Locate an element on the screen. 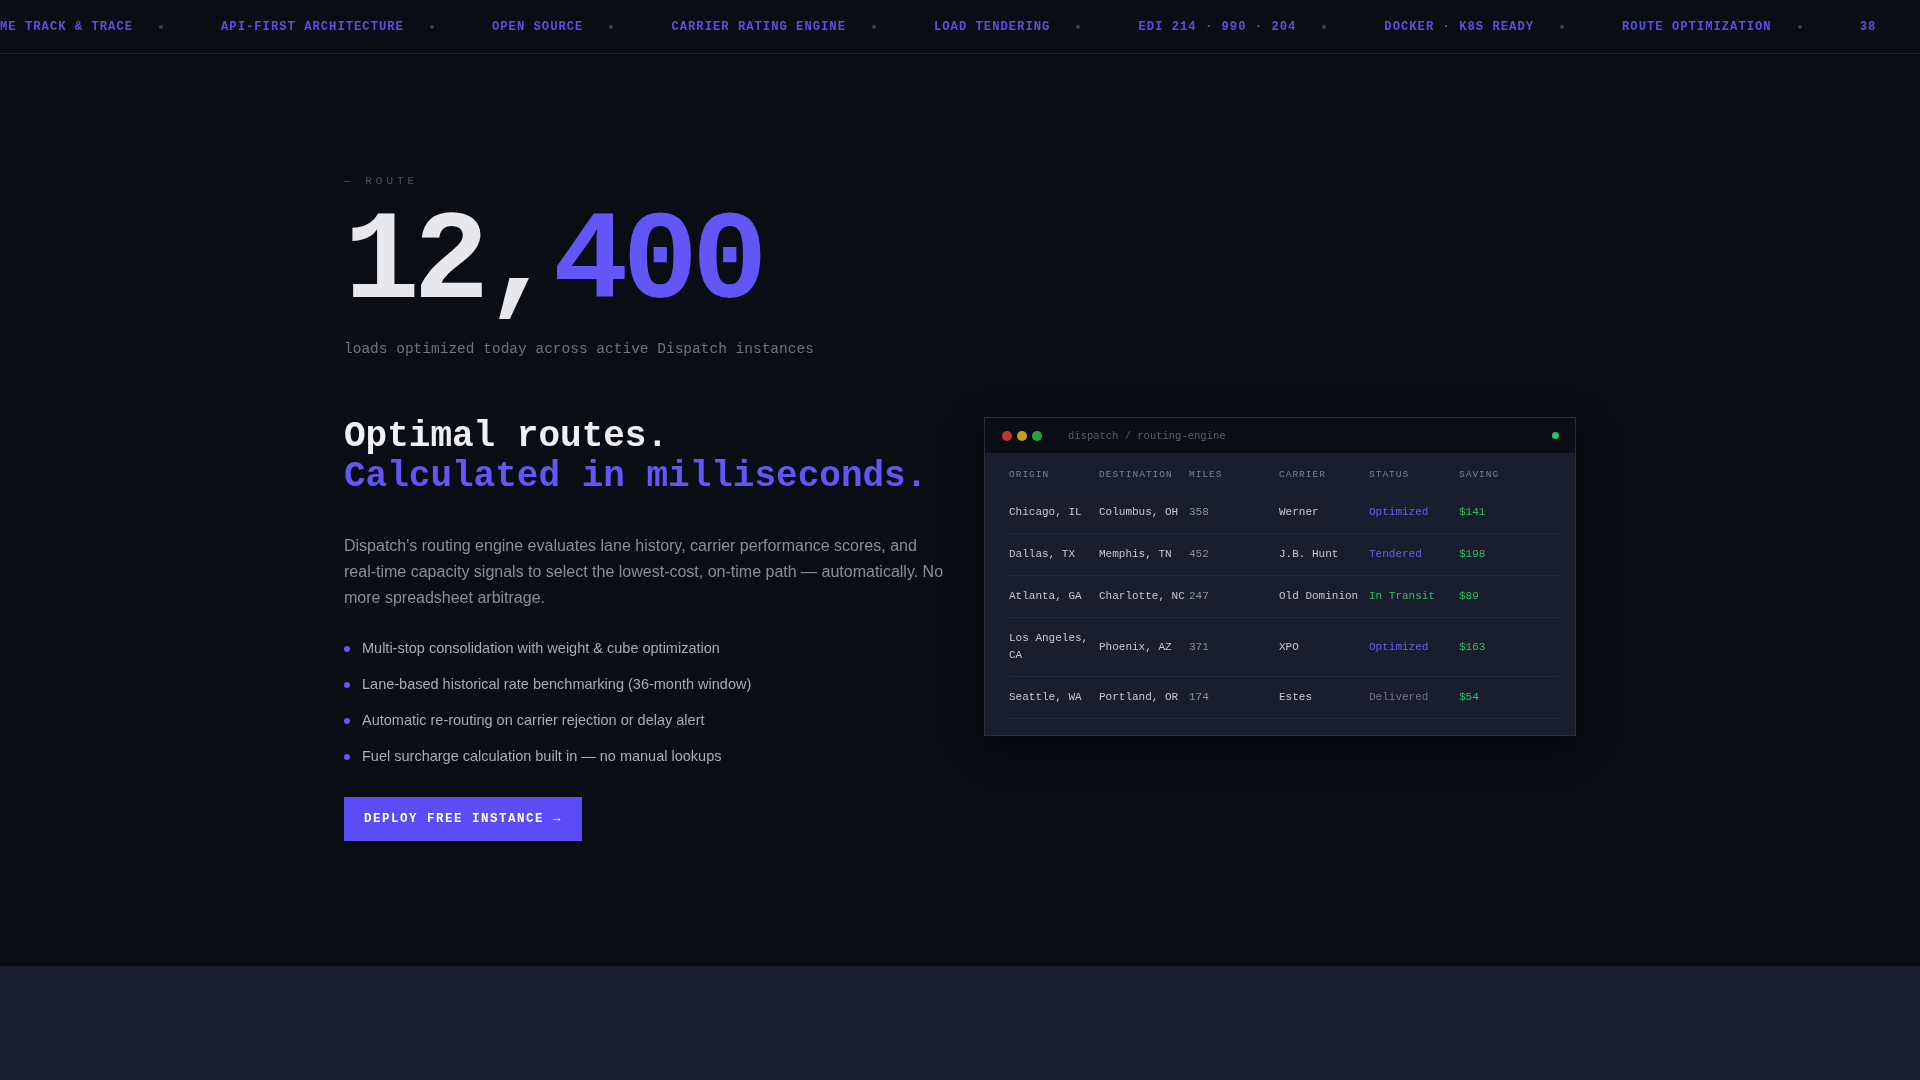  ticker-item: 38 is located at coordinates (1868, 26).